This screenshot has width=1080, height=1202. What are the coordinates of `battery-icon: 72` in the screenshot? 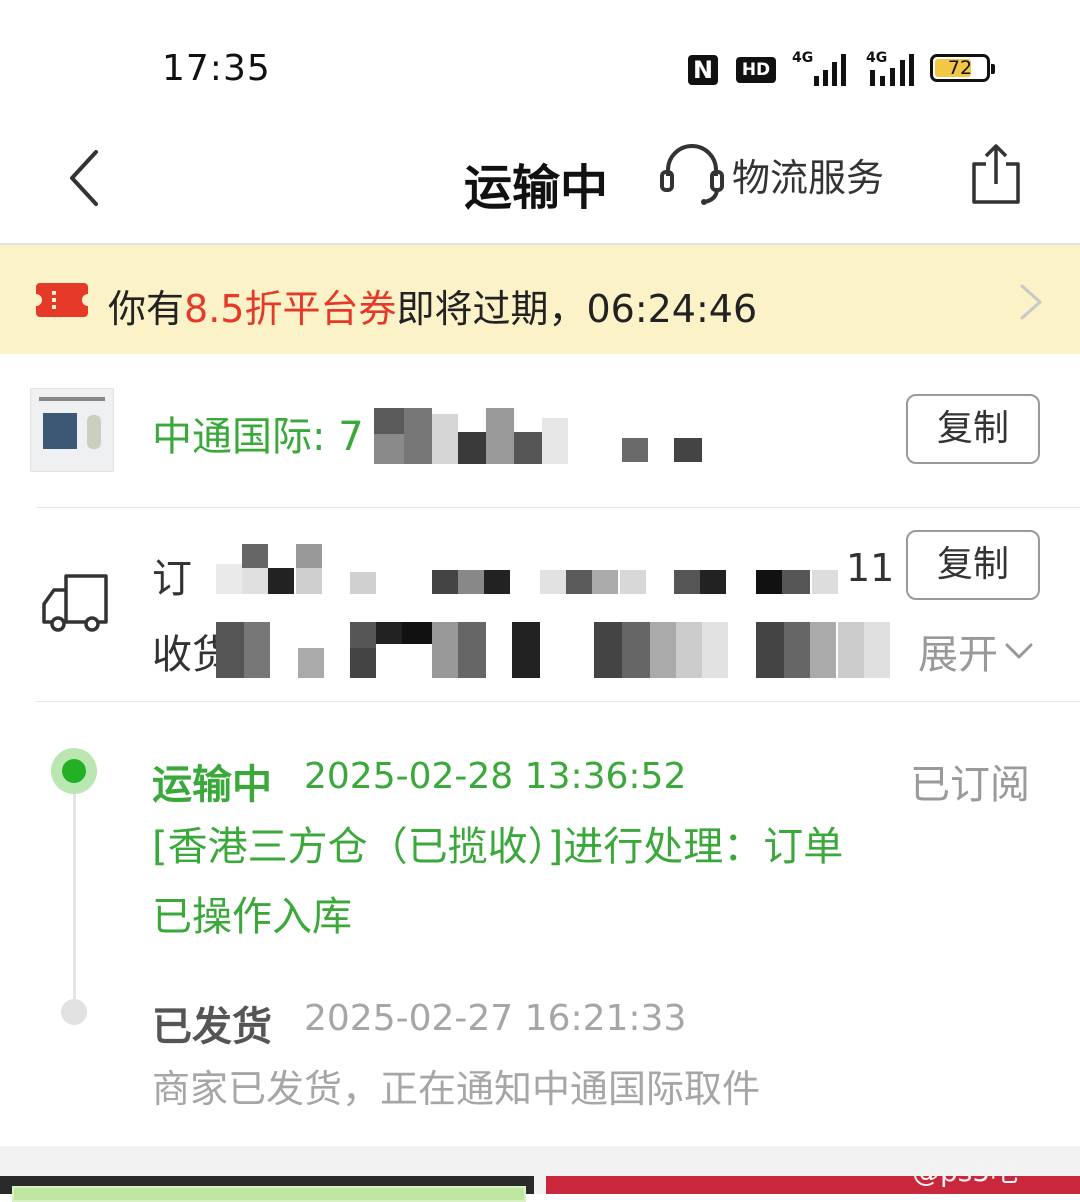 It's located at (962, 68).